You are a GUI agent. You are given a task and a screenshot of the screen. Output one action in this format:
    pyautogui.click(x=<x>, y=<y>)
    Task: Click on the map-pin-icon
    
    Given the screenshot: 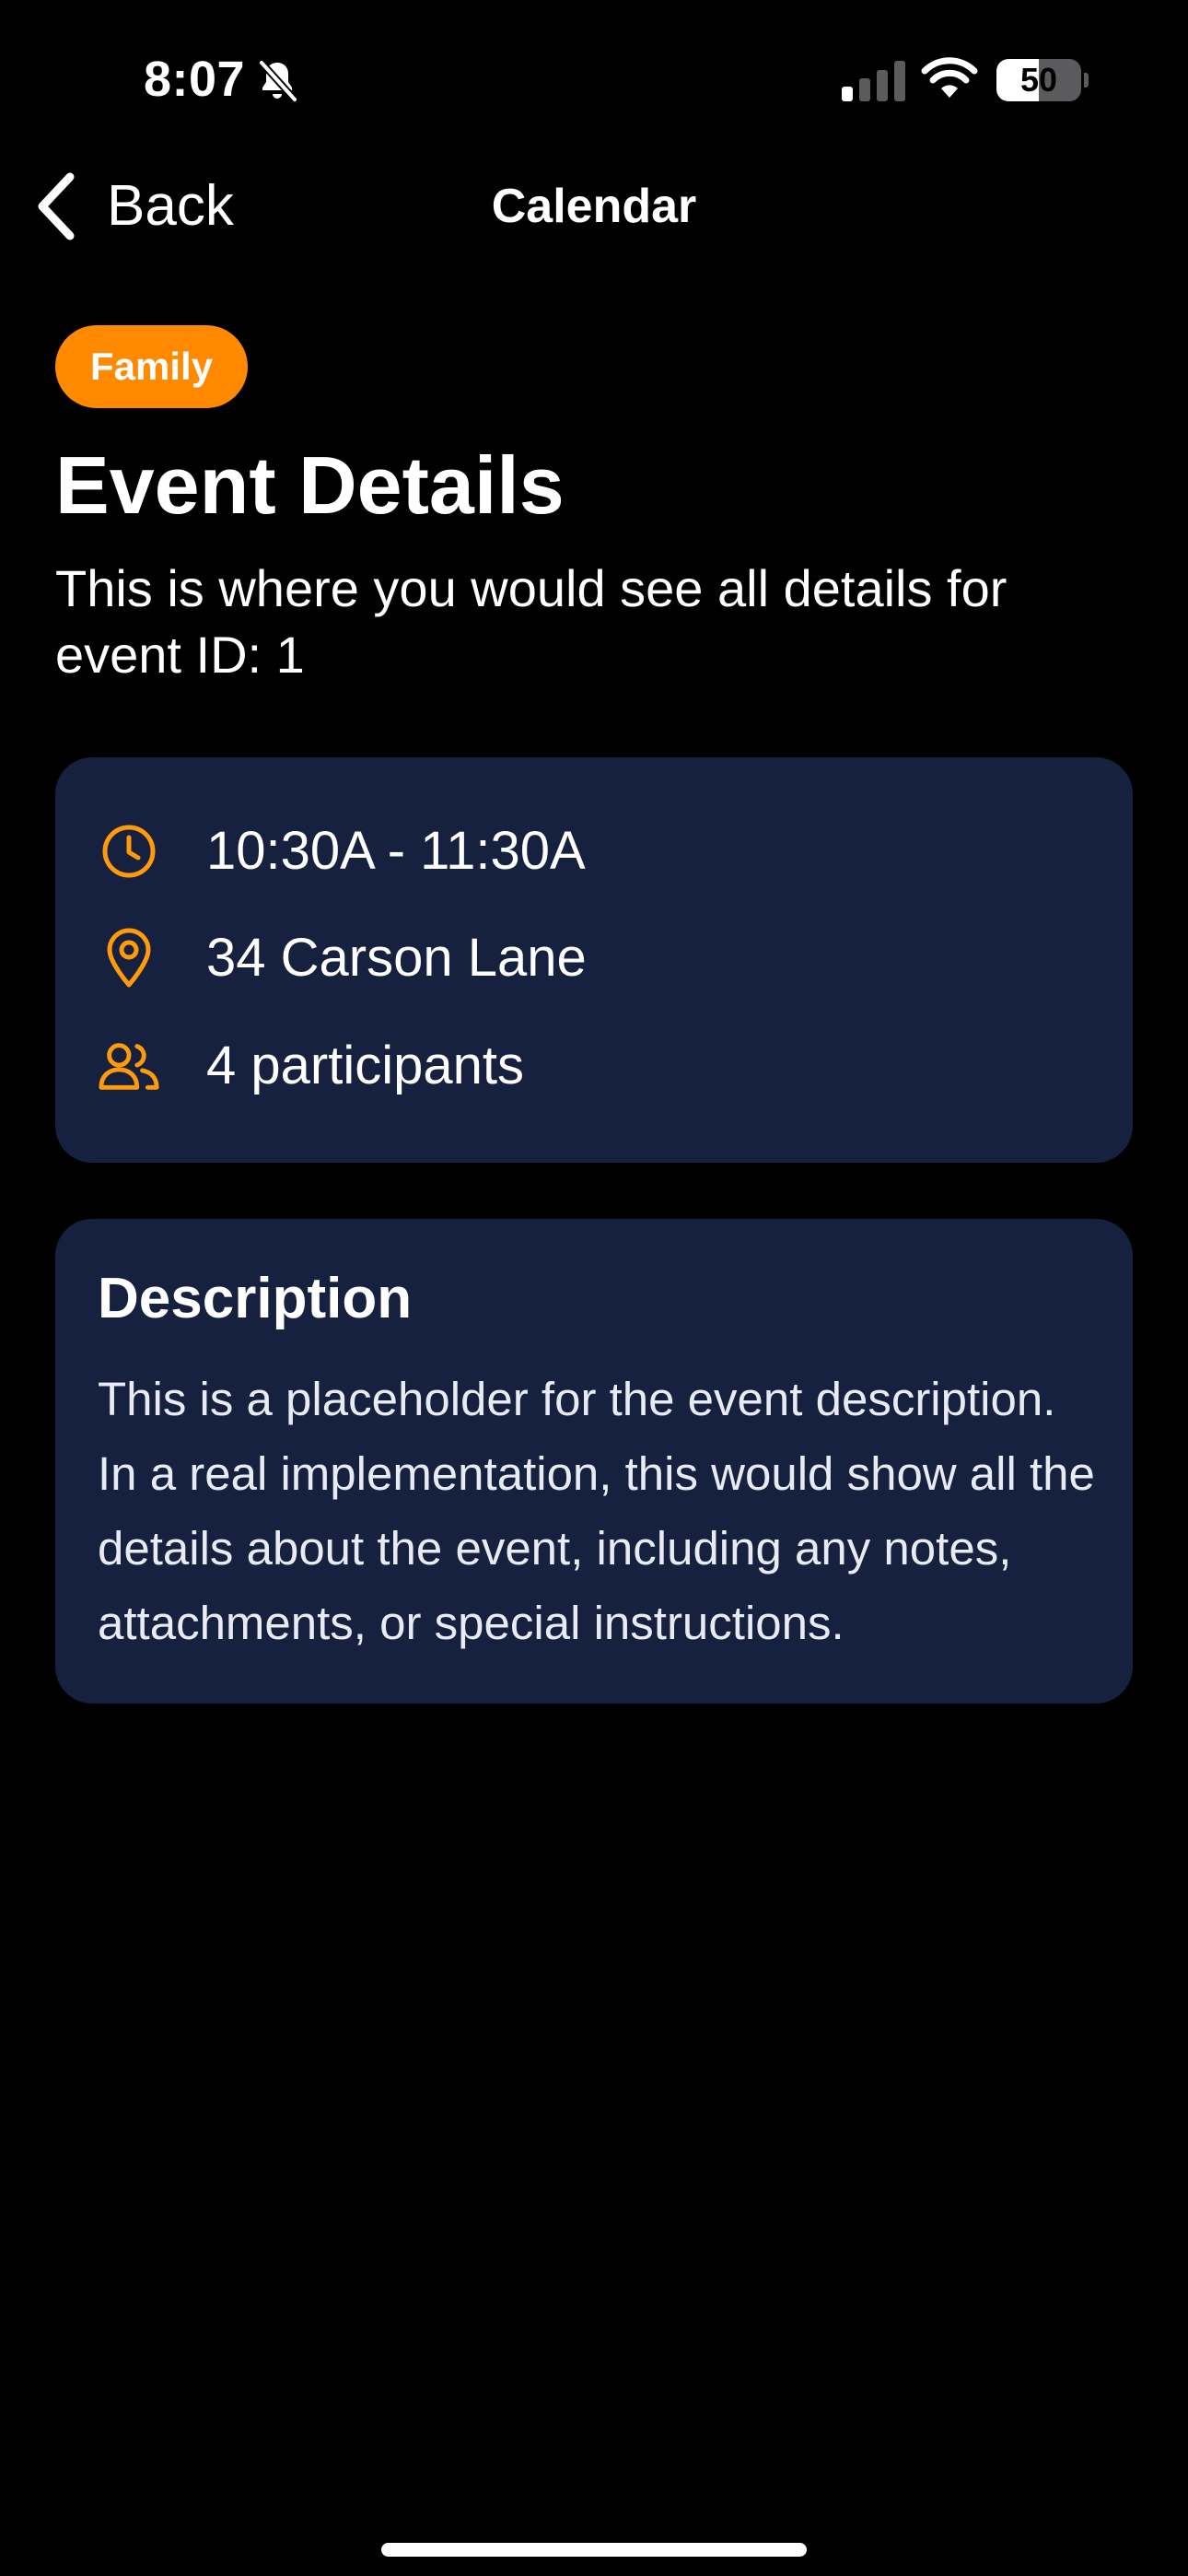 What is the action you would take?
    pyautogui.click(x=129, y=958)
    